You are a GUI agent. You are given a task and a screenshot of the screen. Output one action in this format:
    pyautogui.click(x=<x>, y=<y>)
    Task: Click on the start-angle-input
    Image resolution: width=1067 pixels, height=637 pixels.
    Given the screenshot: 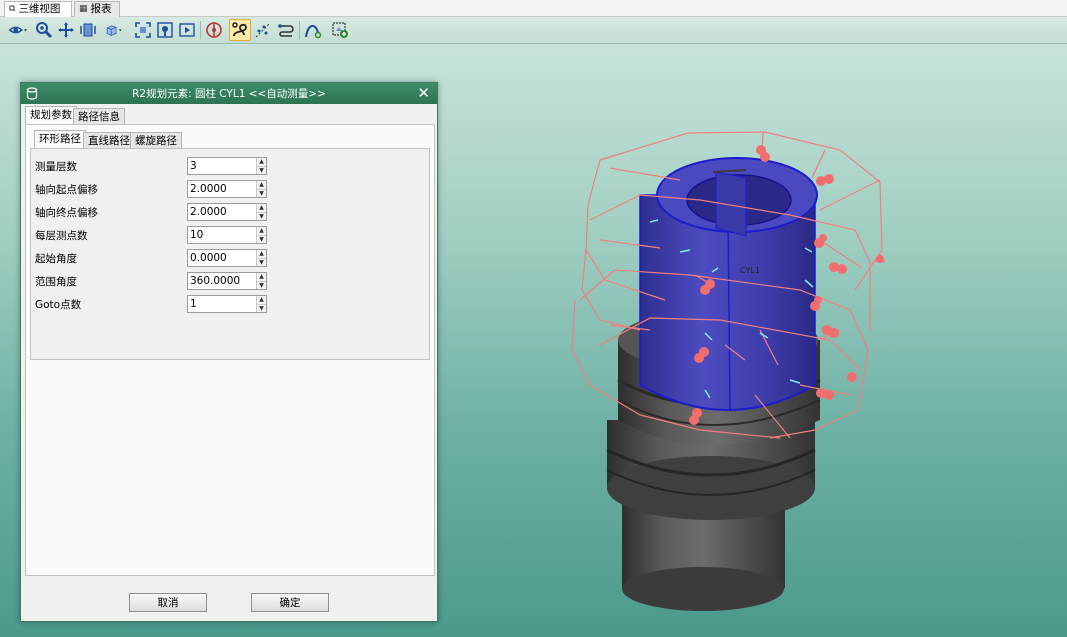 What is the action you would take?
    pyautogui.click(x=222, y=258)
    